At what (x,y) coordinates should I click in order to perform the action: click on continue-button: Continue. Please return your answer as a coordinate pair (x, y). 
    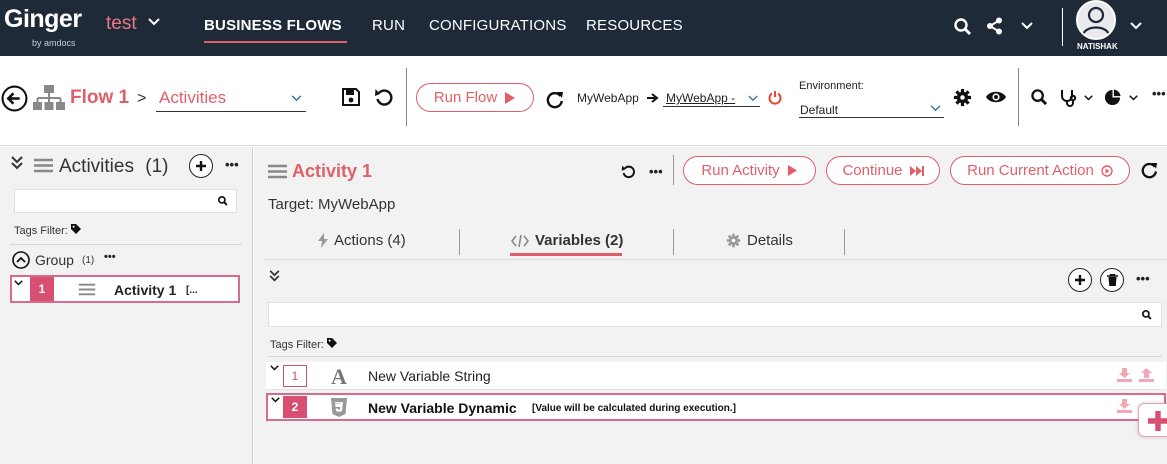
    Looking at the image, I should click on (883, 170).